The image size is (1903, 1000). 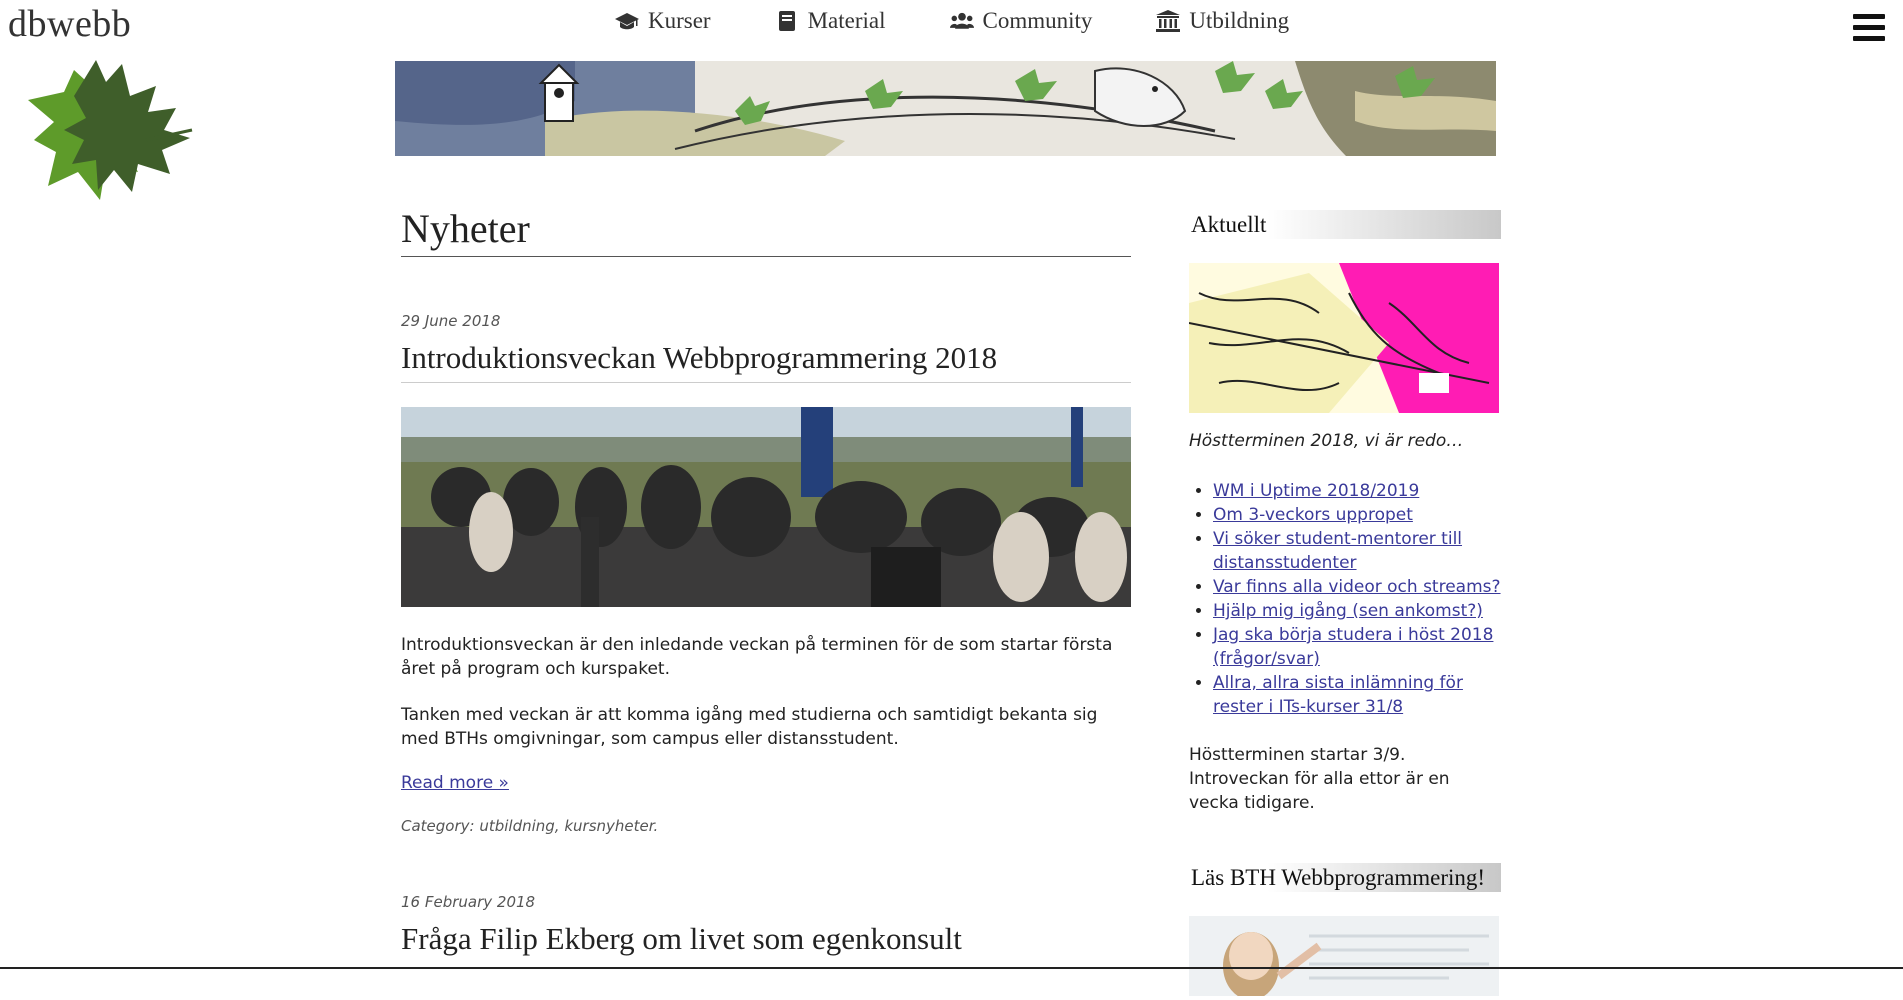 I want to click on nav-kurser: Kurser, so click(x=663, y=21).